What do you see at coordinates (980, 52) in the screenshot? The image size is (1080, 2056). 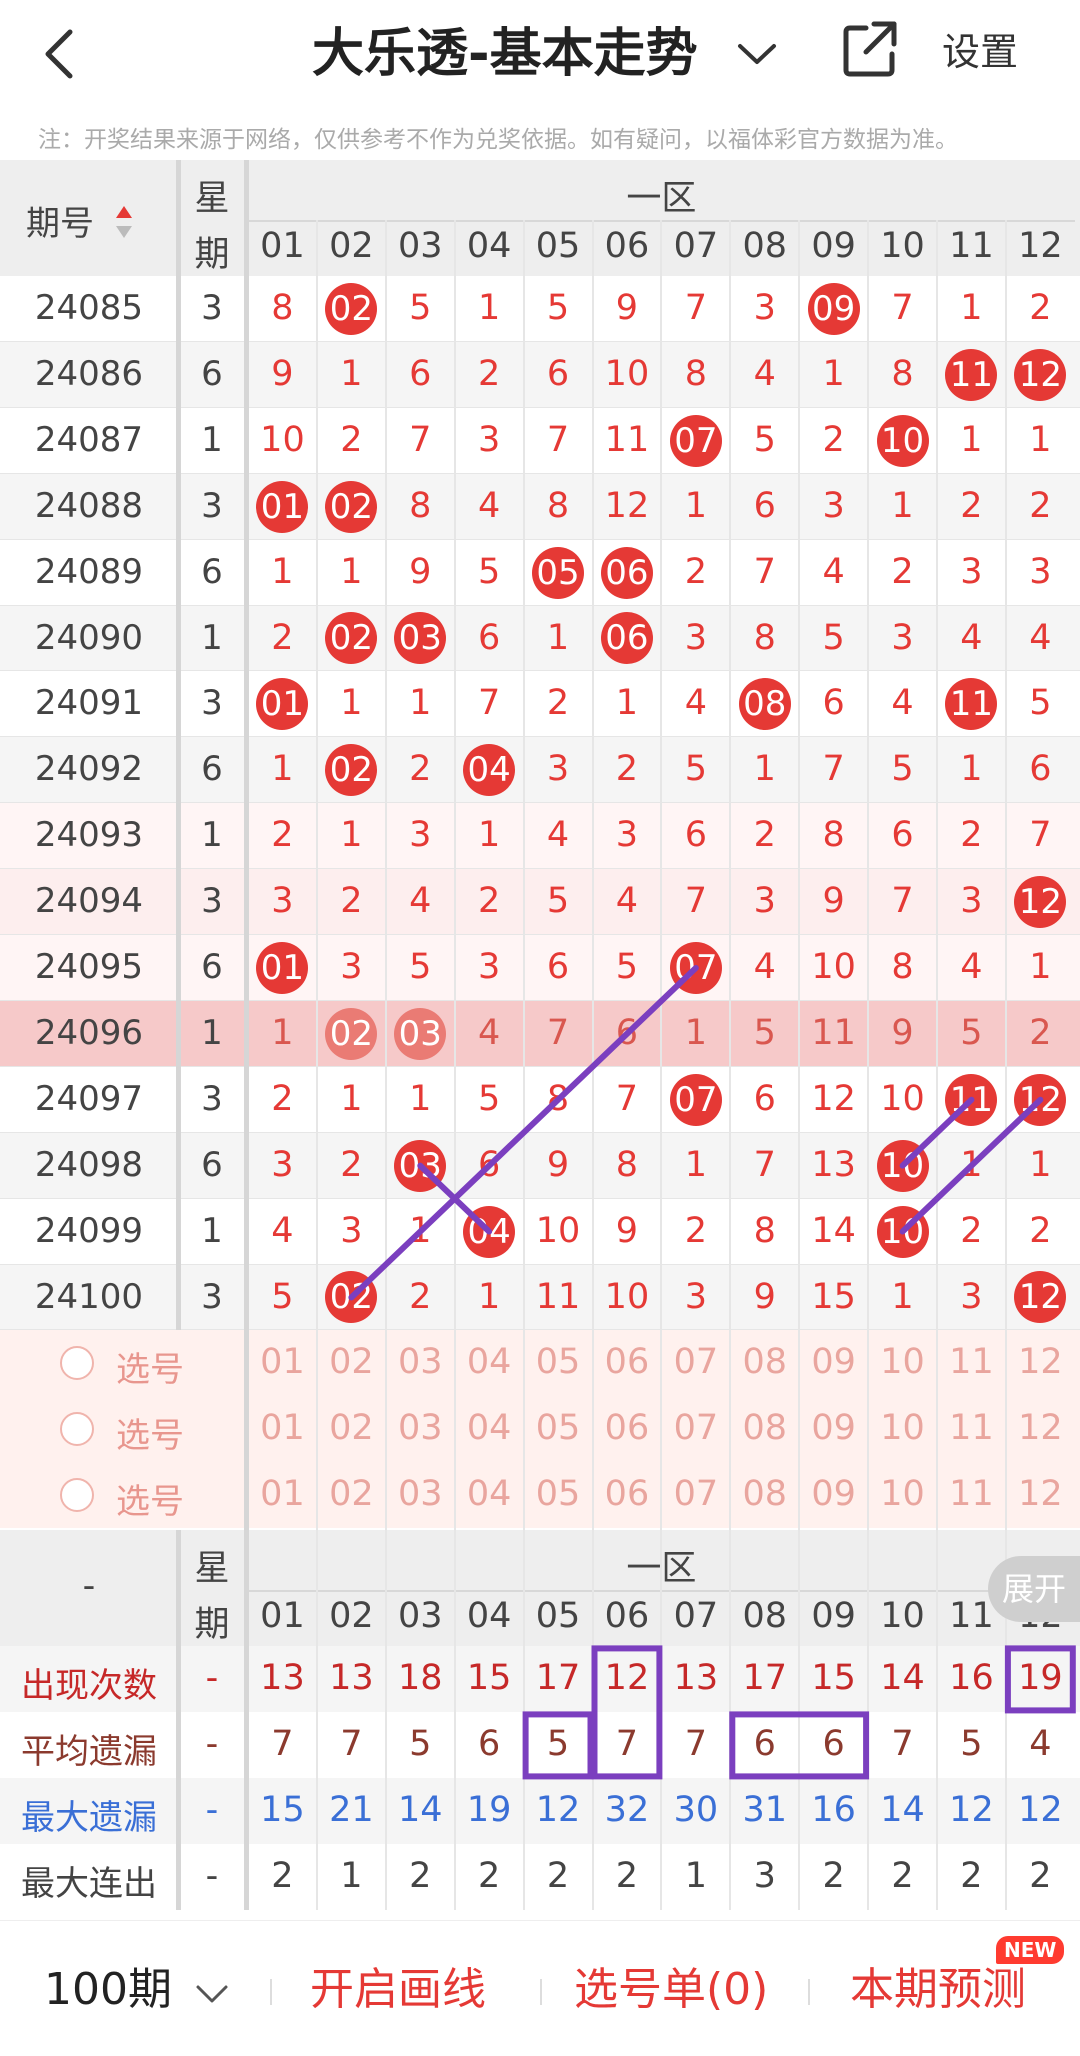 I see `settings-button: 设置` at bounding box center [980, 52].